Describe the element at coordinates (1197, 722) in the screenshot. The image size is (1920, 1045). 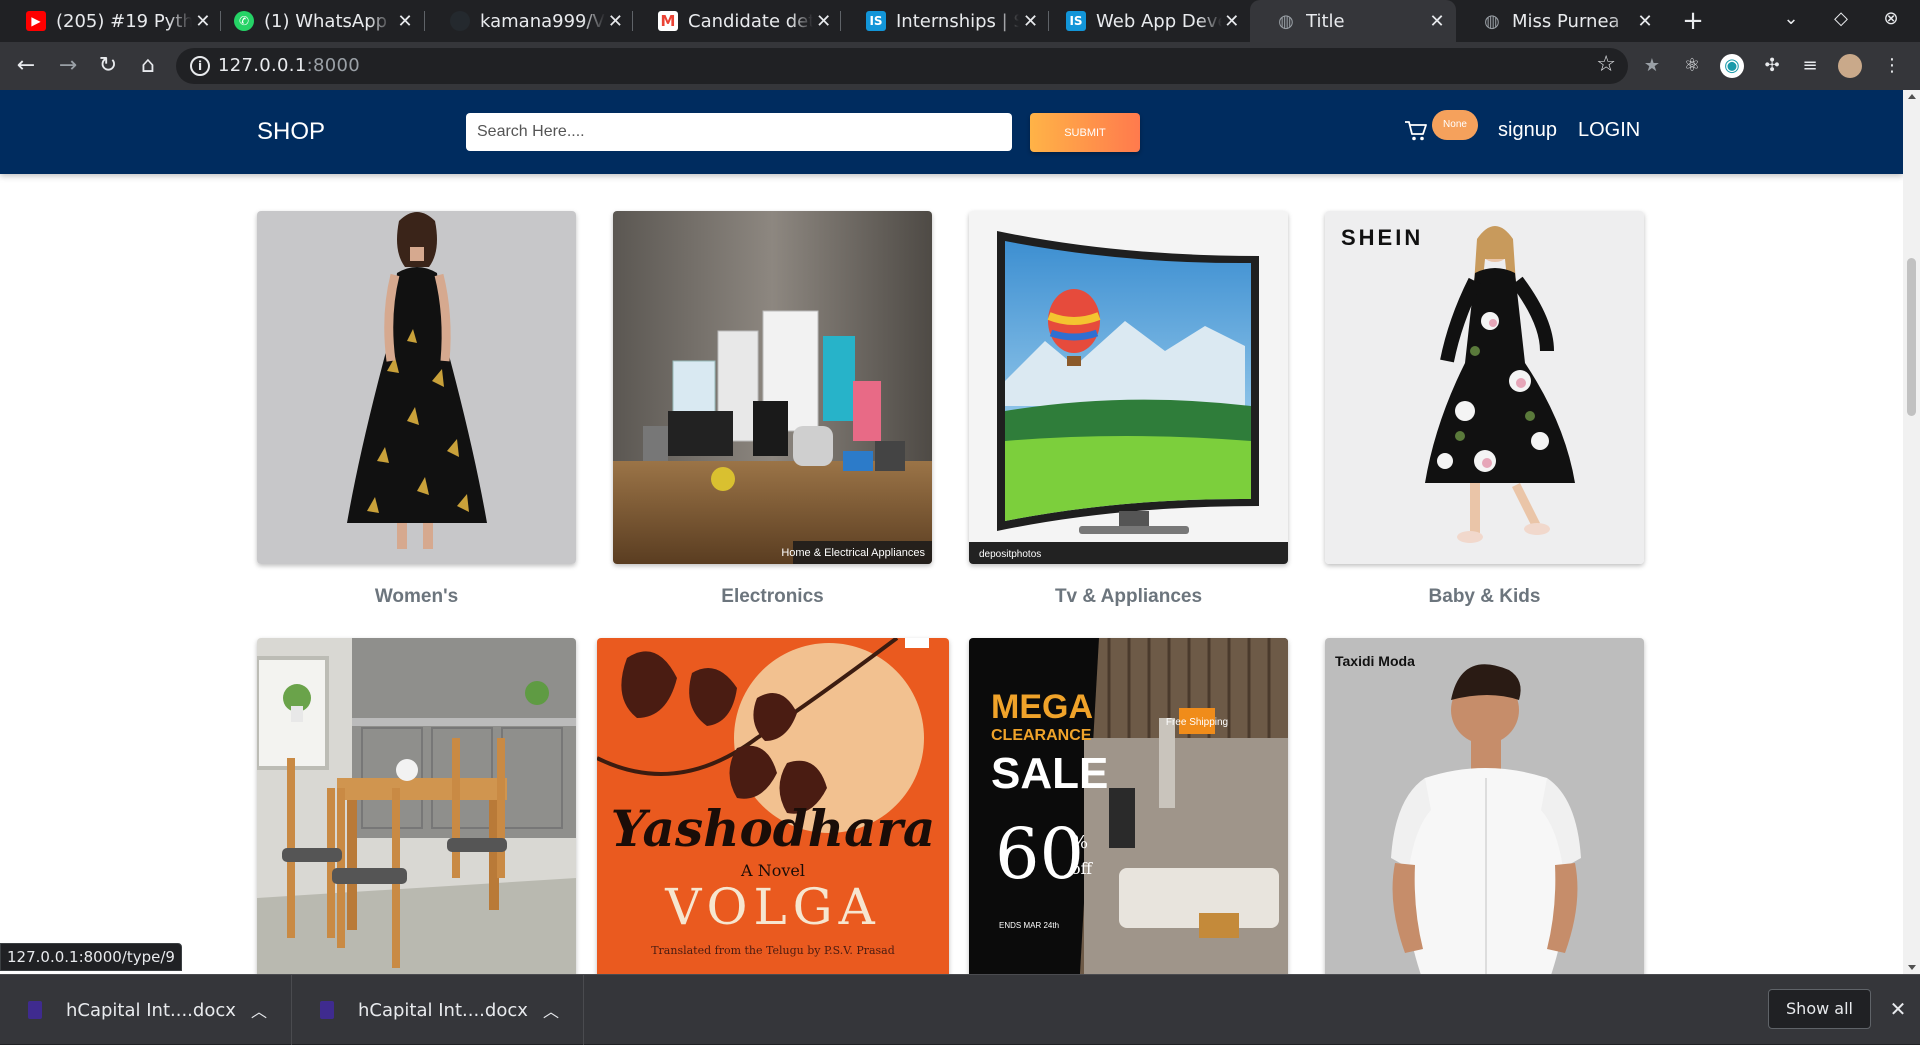
I see `svg-text: Free Shipping` at that location.